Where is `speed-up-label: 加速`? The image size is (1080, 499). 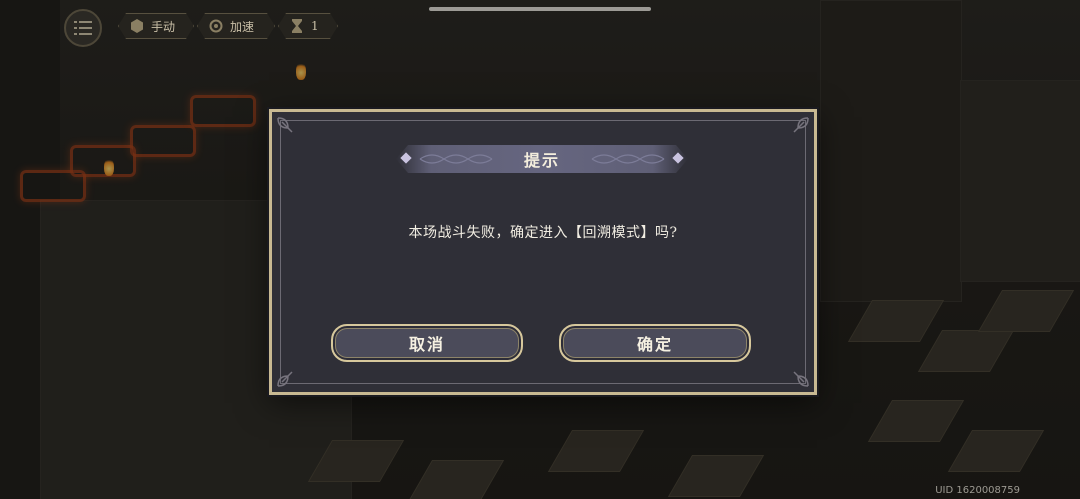
speed-up-label: 加速 is located at coordinates (242, 26).